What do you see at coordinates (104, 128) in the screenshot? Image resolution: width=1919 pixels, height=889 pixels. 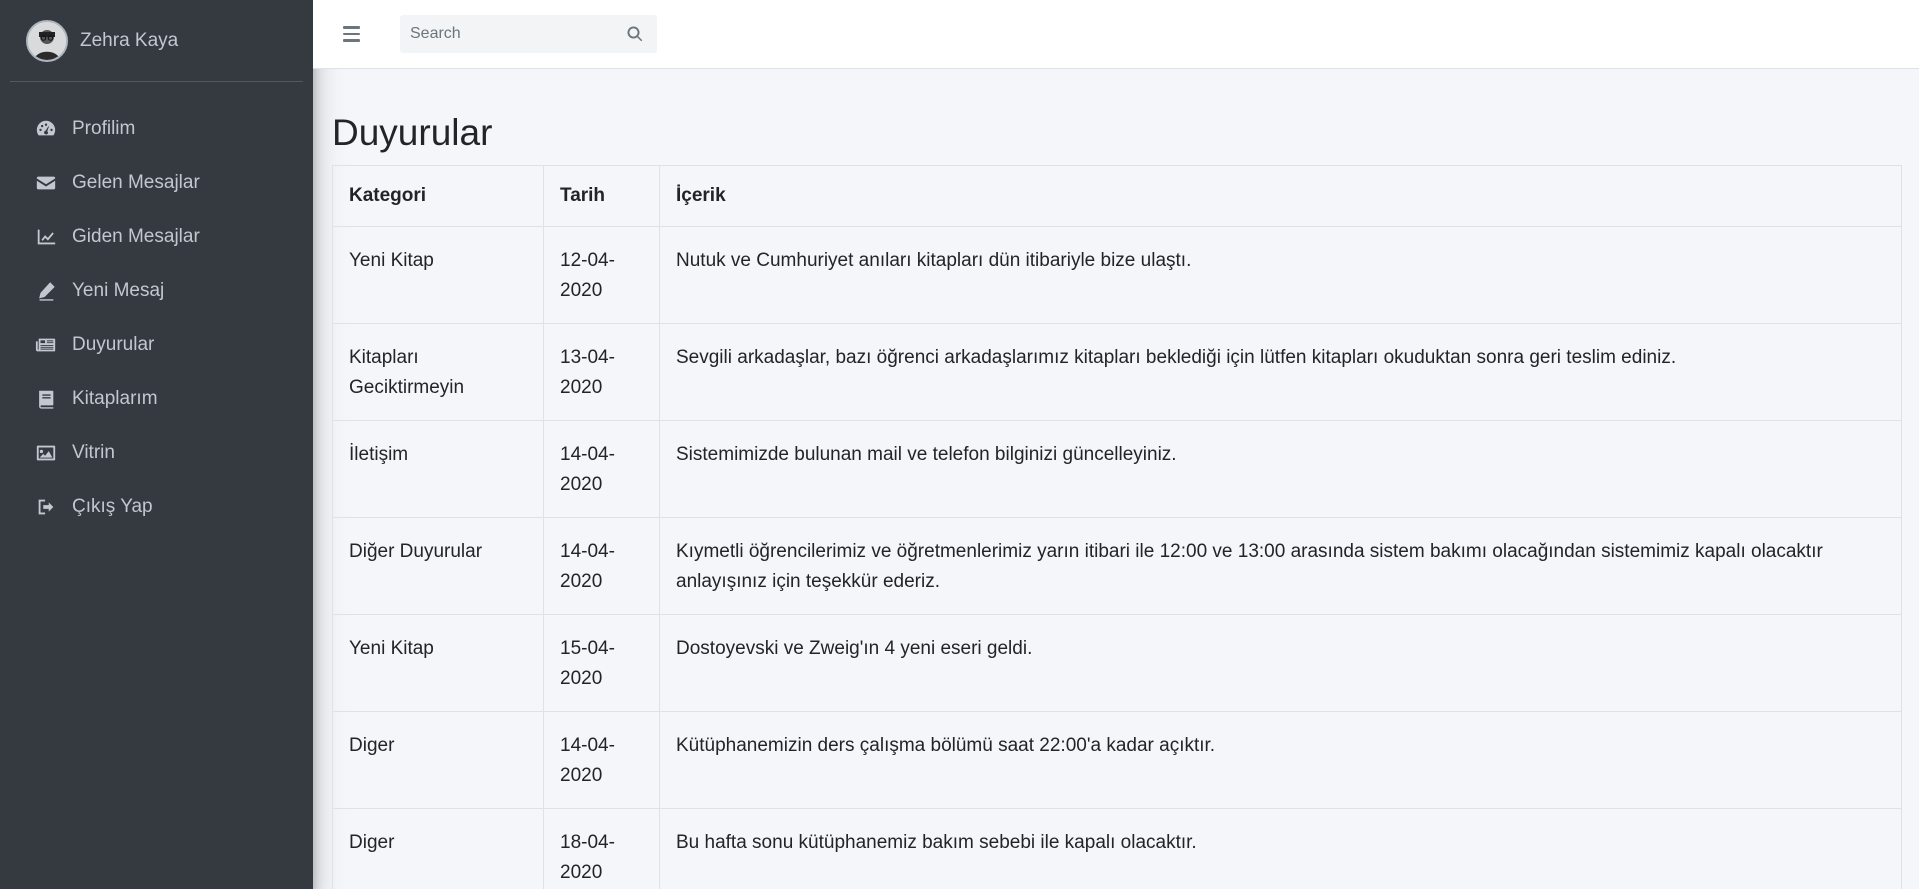 I see `sidebar-item-label: Profilim` at bounding box center [104, 128].